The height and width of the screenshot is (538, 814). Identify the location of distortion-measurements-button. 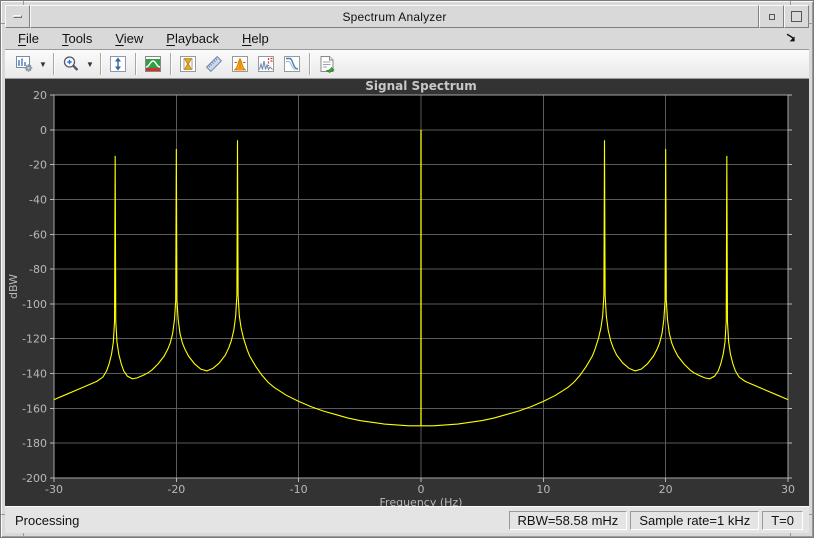
(266, 64).